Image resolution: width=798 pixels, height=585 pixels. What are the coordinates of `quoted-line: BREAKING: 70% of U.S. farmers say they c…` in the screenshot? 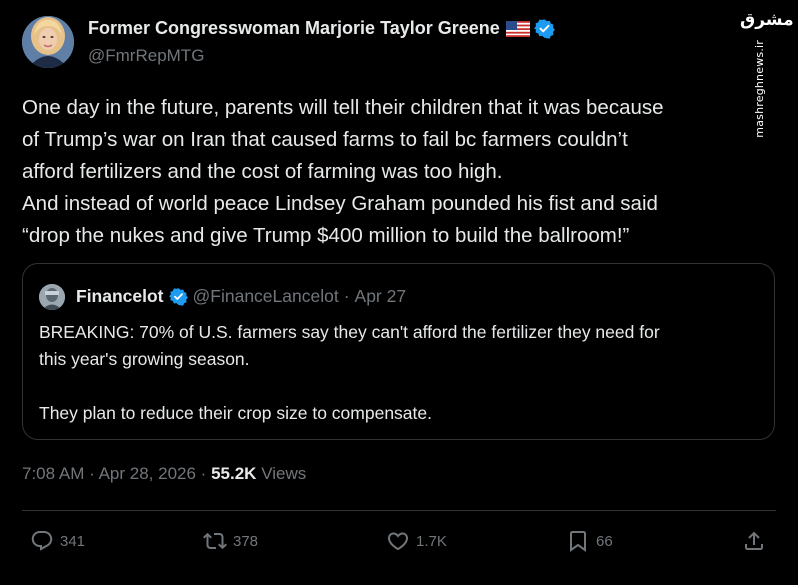 It's located at (349, 332).